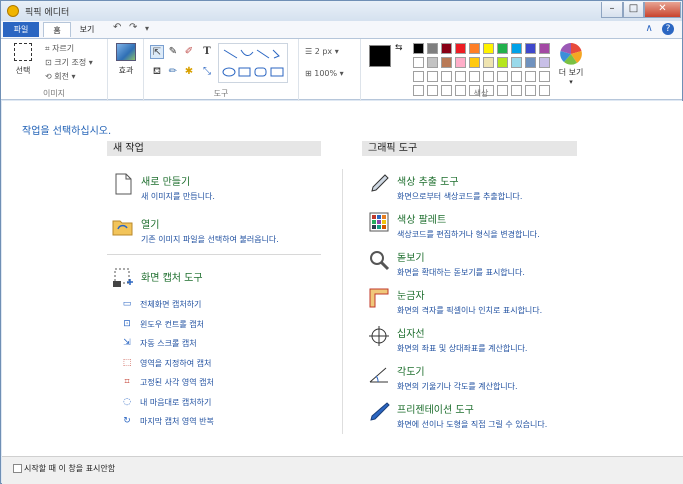  Describe the element at coordinates (207, 72) in the screenshot. I see `color-picker-tool-icon: ⤡` at that location.